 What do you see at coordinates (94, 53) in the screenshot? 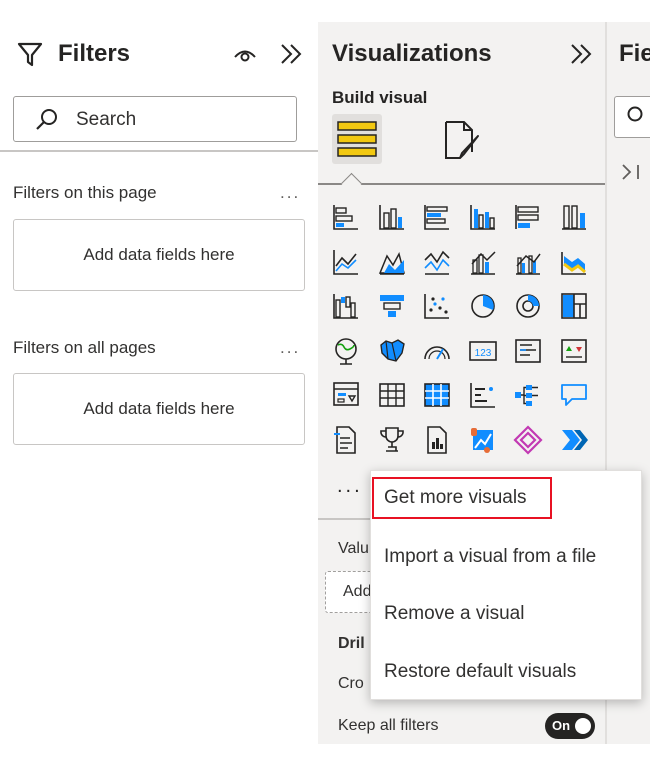
I see `filters-title: Filters` at bounding box center [94, 53].